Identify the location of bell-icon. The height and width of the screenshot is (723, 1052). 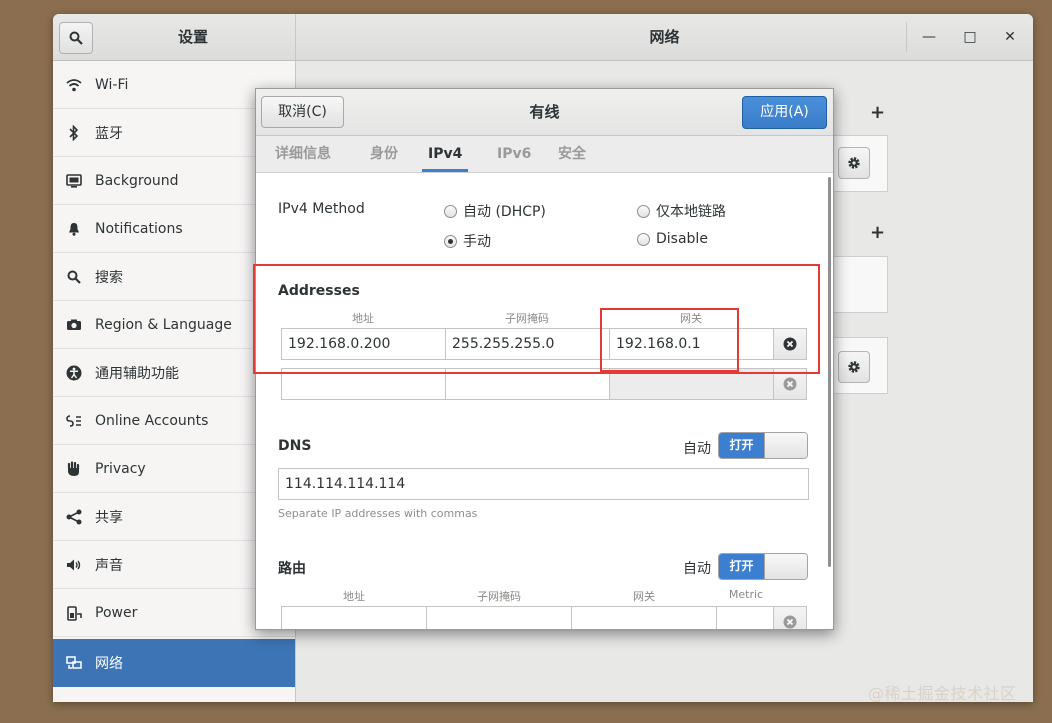
(74, 229).